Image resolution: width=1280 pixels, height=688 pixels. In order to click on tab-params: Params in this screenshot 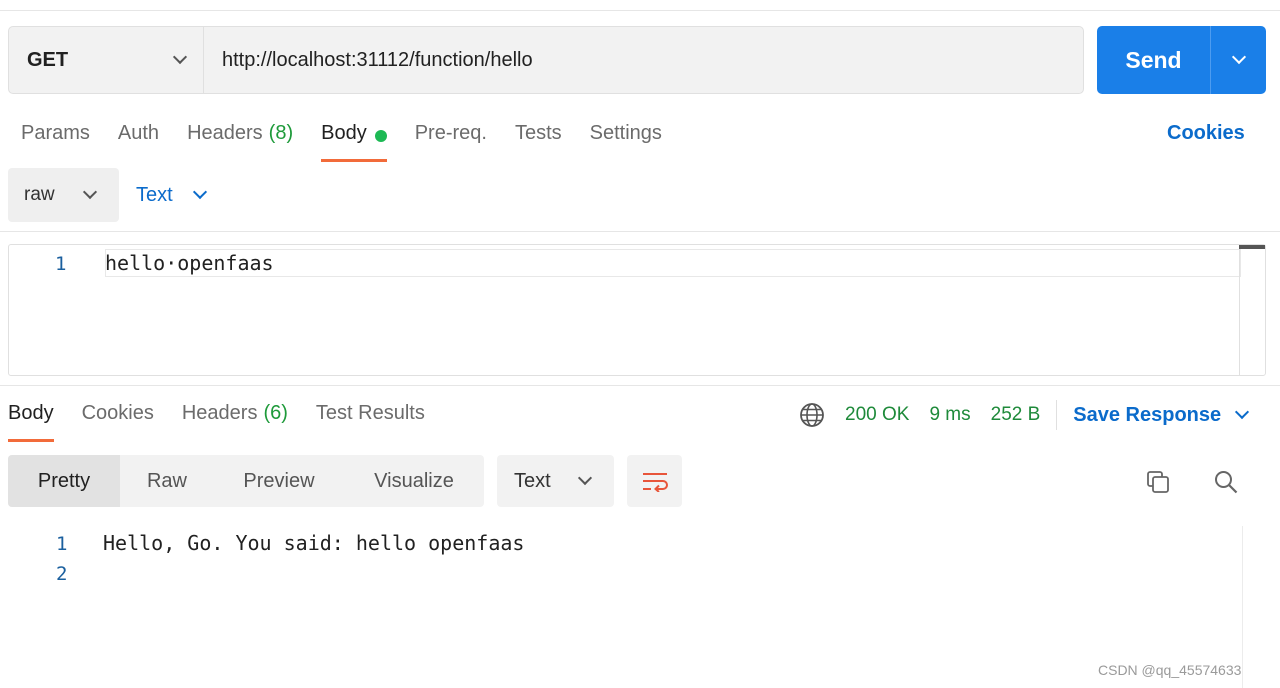, I will do `click(55, 140)`.